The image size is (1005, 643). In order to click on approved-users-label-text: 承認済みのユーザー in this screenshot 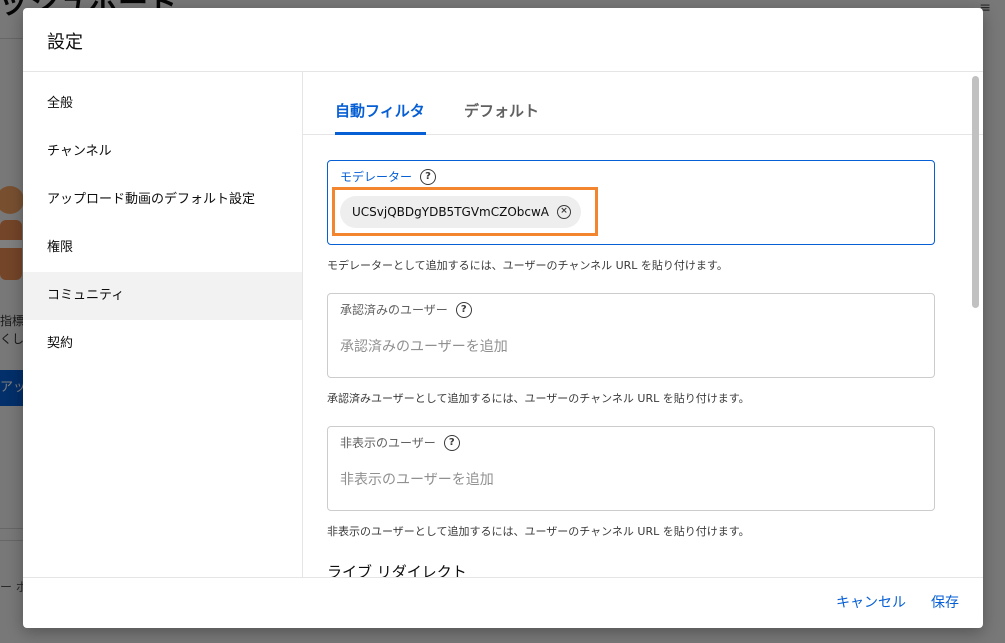, I will do `click(394, 310)`.